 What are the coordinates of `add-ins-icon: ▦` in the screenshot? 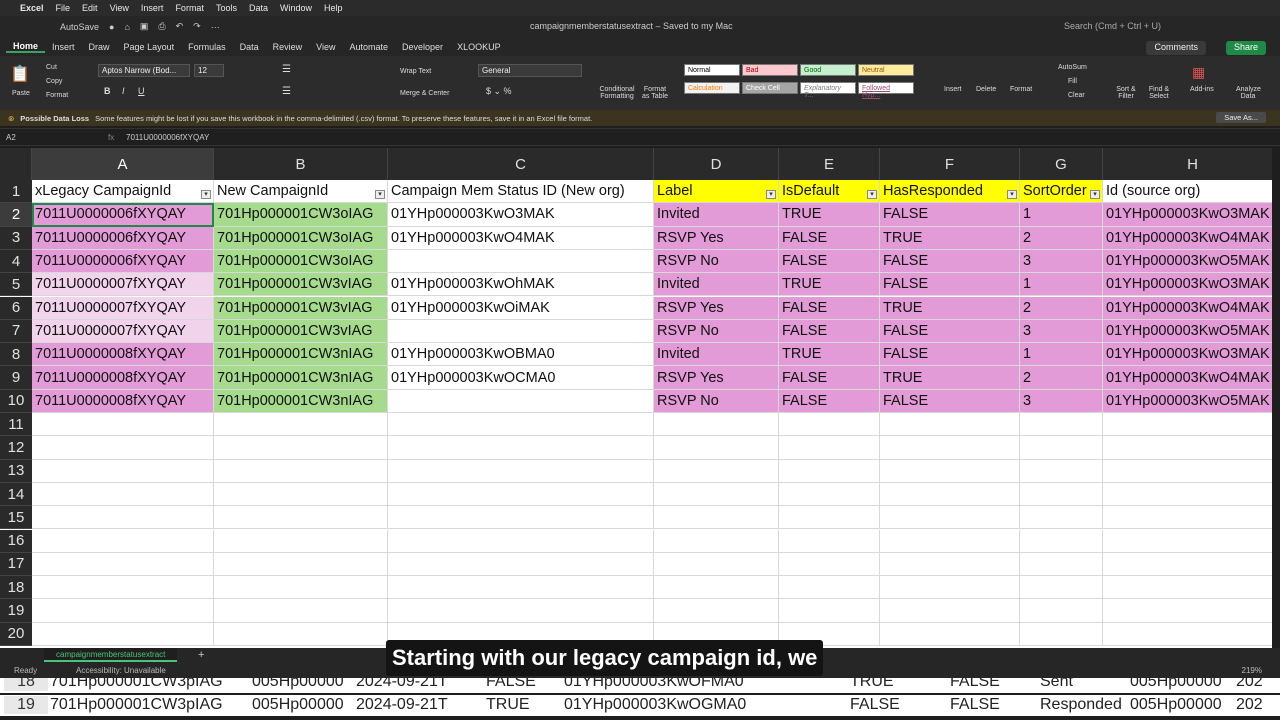 It's located at (1198, 72).